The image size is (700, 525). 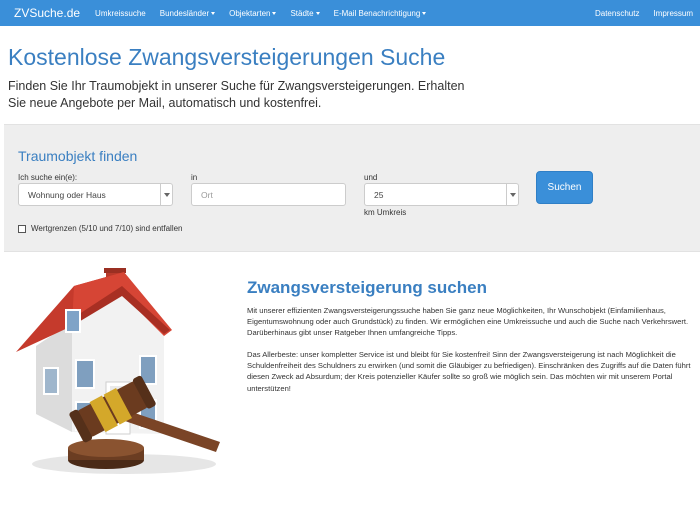 What do you see at coordinates (379, 194) in the screenshot?
I see `radius-value: 25` at bounding box center [379, 194].